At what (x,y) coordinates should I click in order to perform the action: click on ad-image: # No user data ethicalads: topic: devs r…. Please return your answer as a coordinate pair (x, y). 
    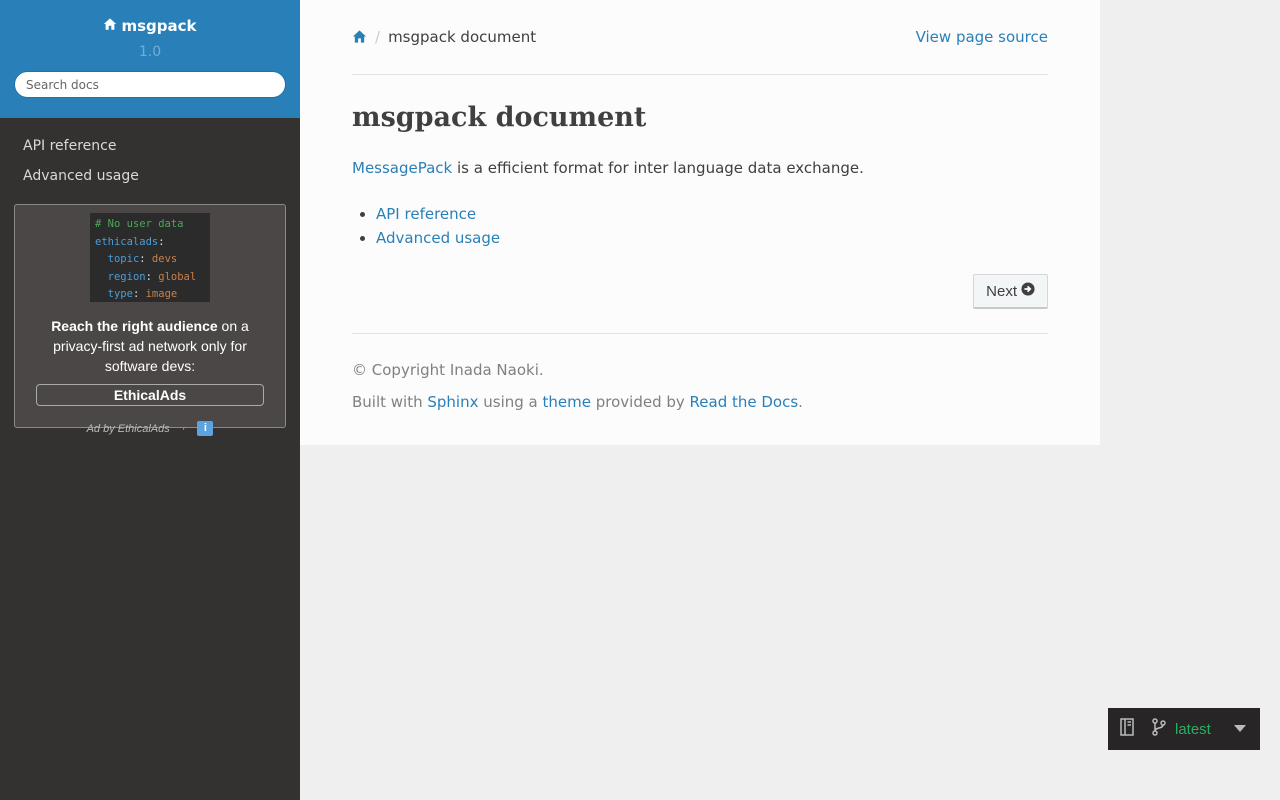
    Looking at the image, I should click on (150, 257).